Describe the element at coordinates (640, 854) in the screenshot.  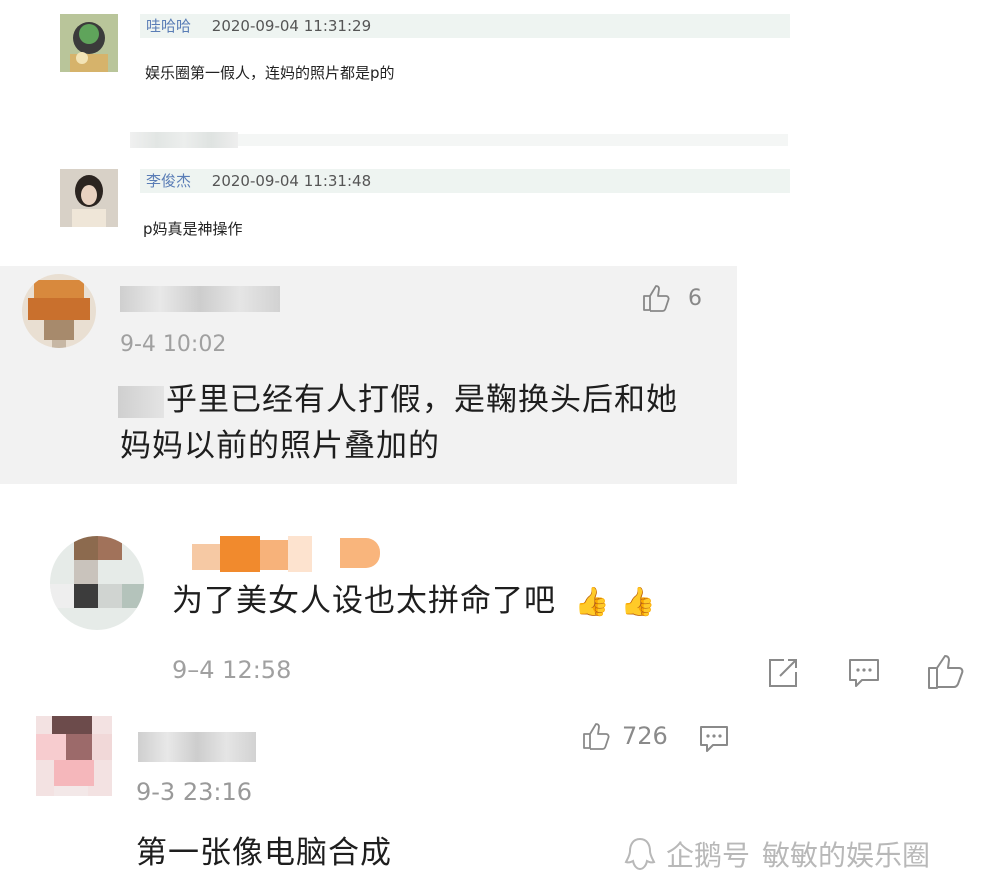
I see `penguin-logo` at that location.